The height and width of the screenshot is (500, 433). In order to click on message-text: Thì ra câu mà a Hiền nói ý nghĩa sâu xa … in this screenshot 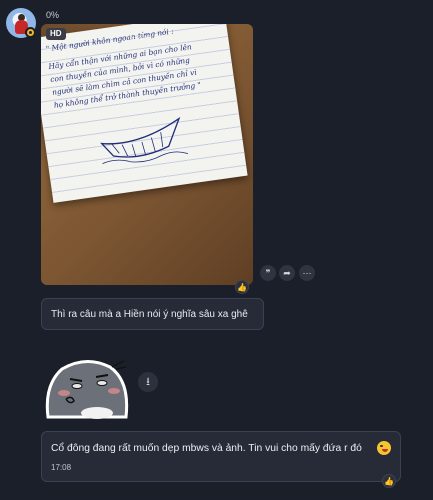, I will do `click(149, 314)`.